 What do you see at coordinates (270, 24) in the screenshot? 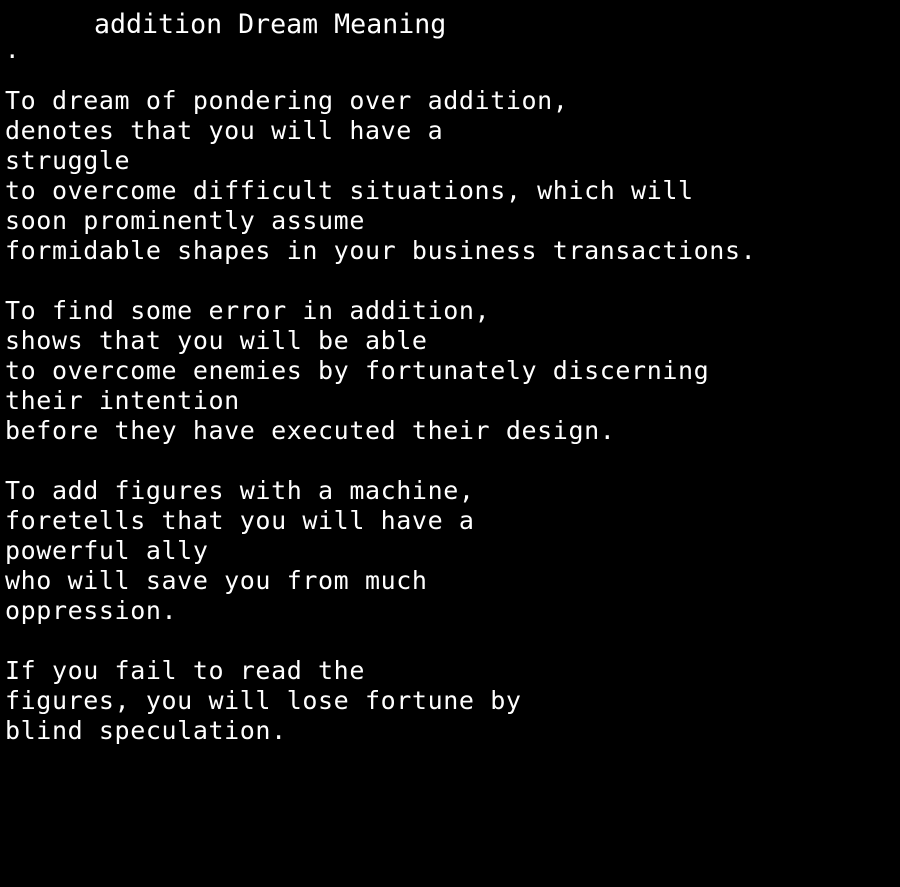
I see `page-title: addition Dream Meaning` at bounding box center [270, 24].